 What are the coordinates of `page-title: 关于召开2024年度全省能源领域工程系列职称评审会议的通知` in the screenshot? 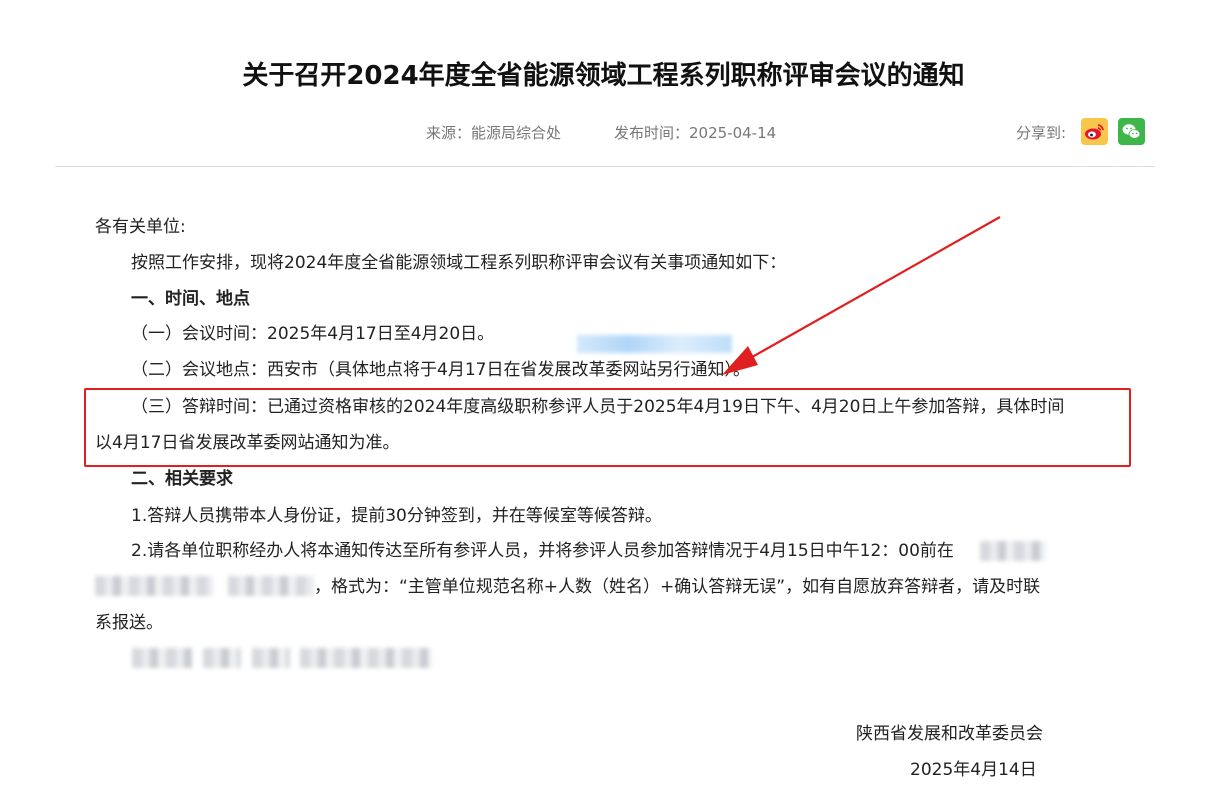 It's located at (603, 76).